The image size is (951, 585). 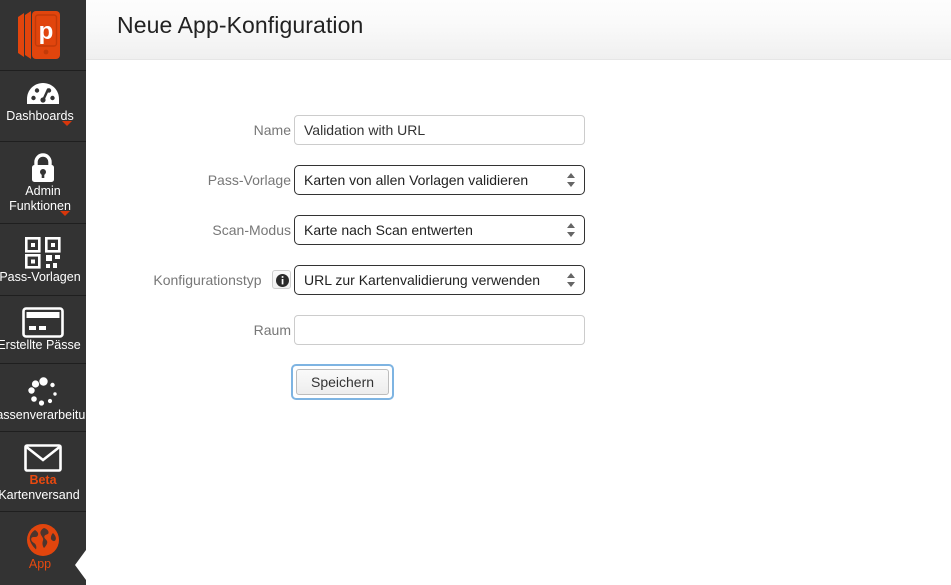 I want to click on sidebar-item-label: Dashboards, so click(x=40, y=116).